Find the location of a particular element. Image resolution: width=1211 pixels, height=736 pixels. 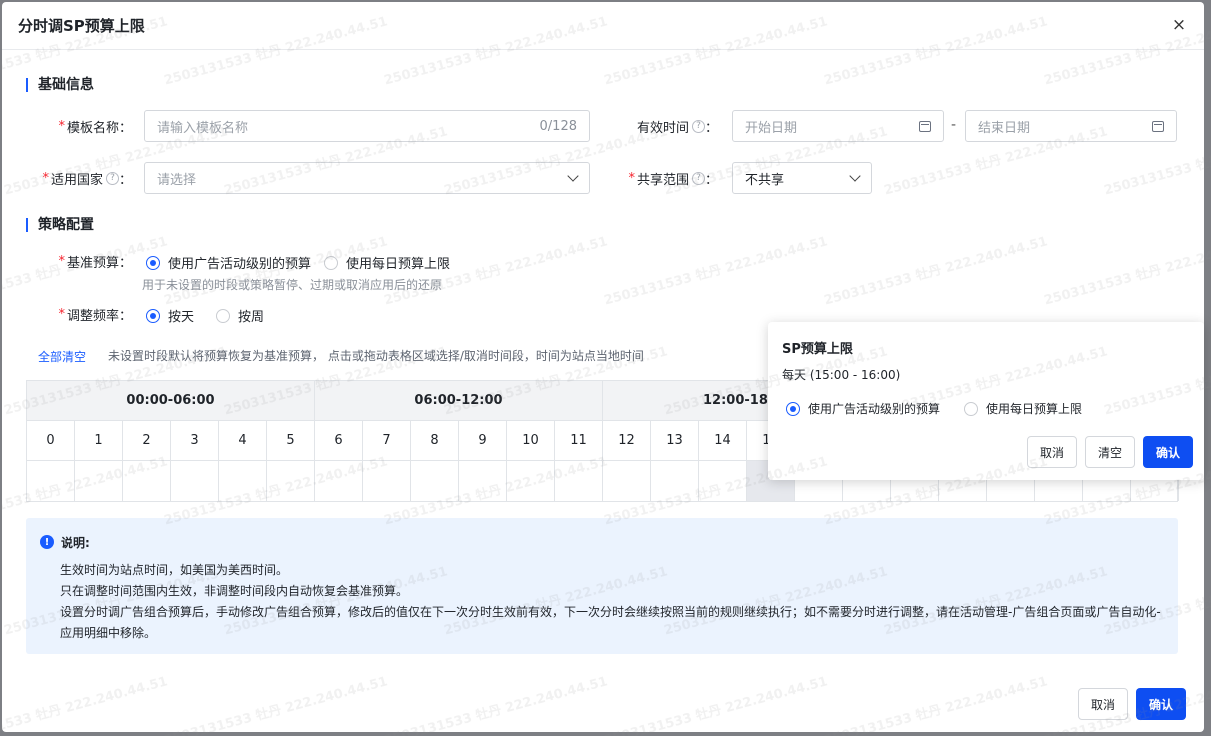

hour-header-cell: 12 is located at coordinates (627, 441).